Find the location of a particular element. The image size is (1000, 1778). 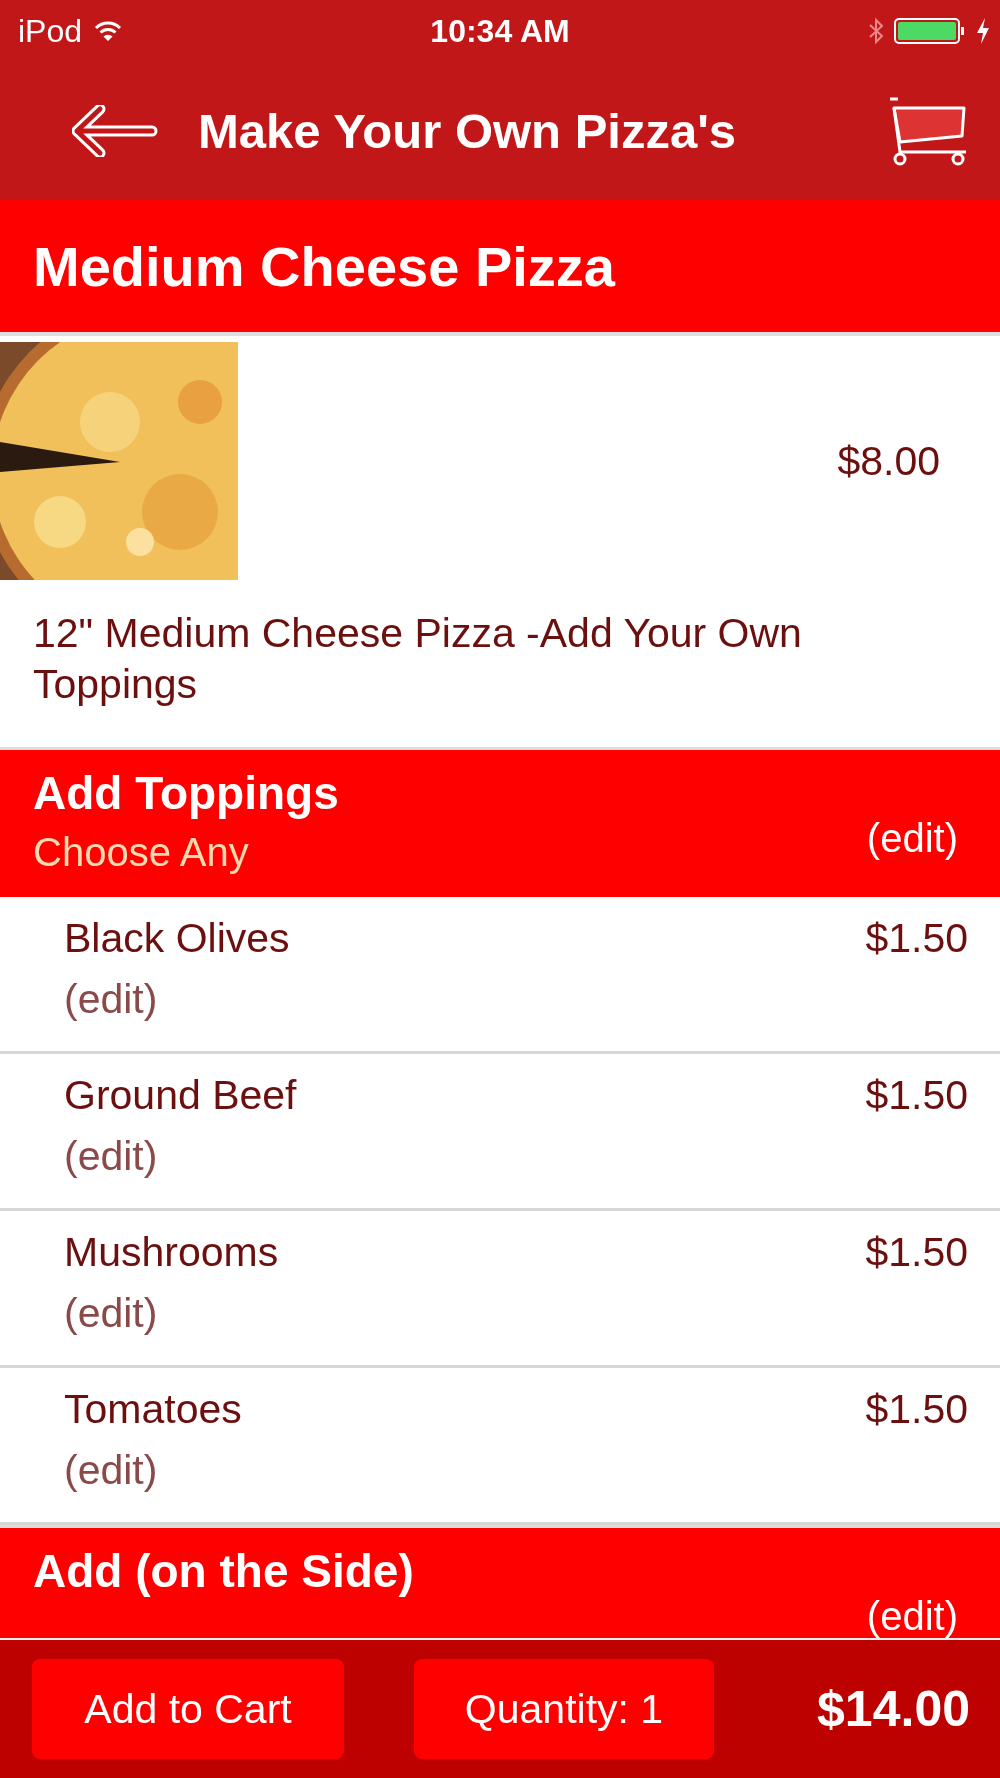

back-button is located at coordinates (115, 131).